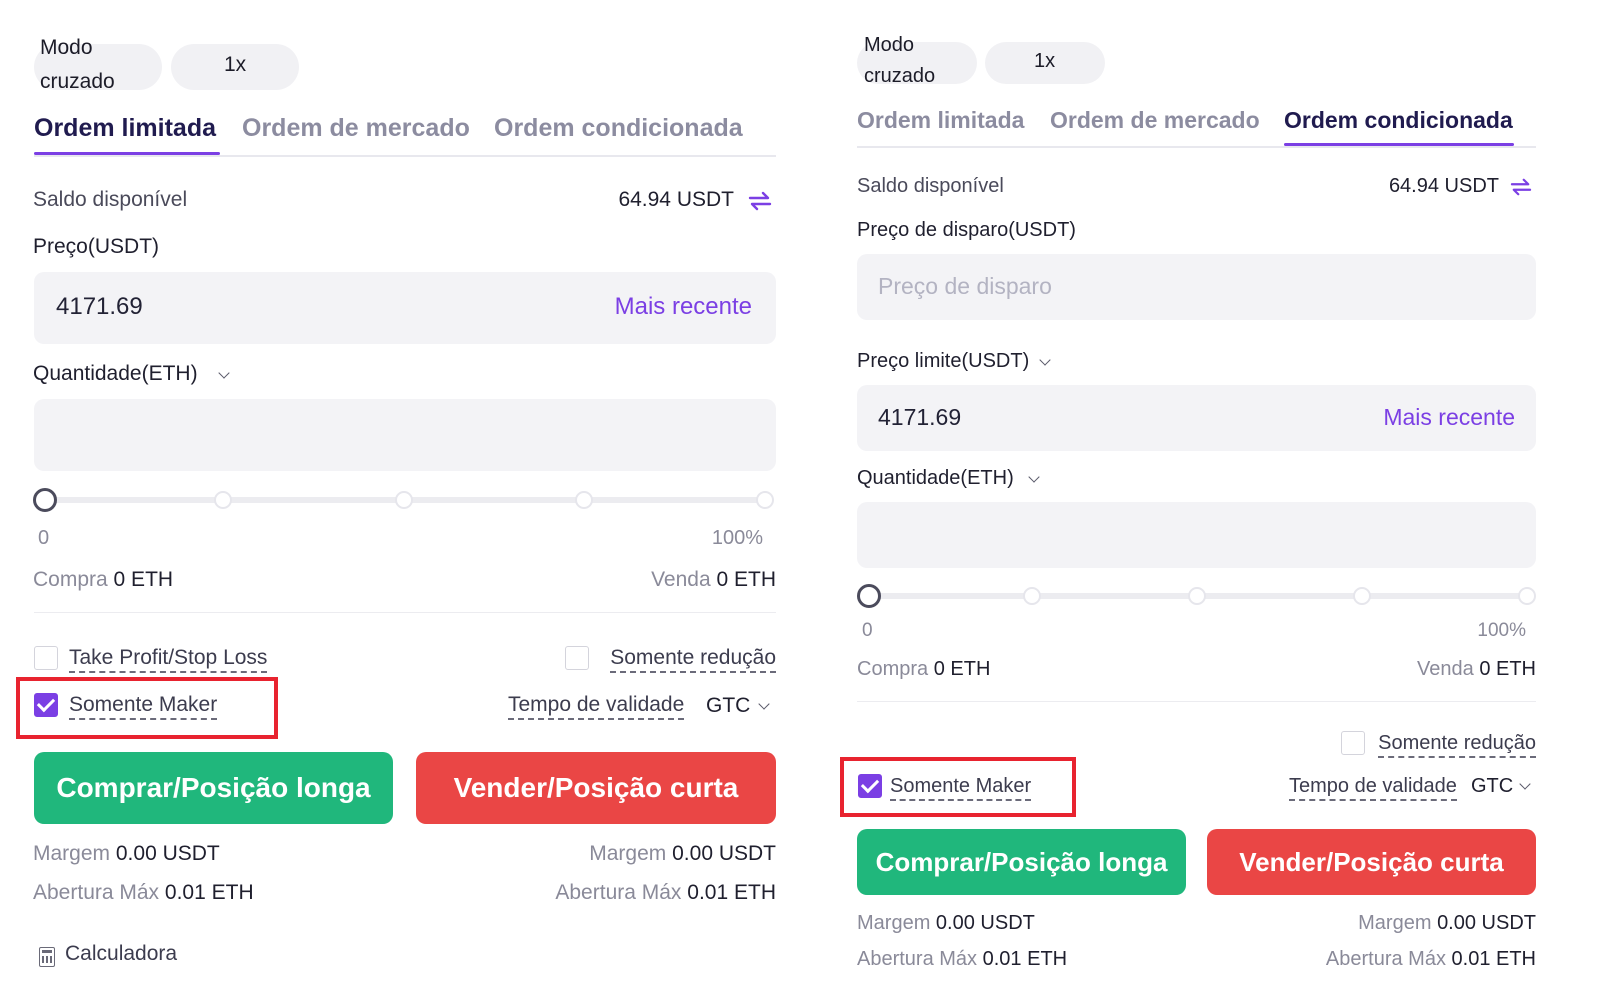 This screenshot has height=1006, width=1600. I want to click on calculator-link: Calculadora, so click(121, 954).